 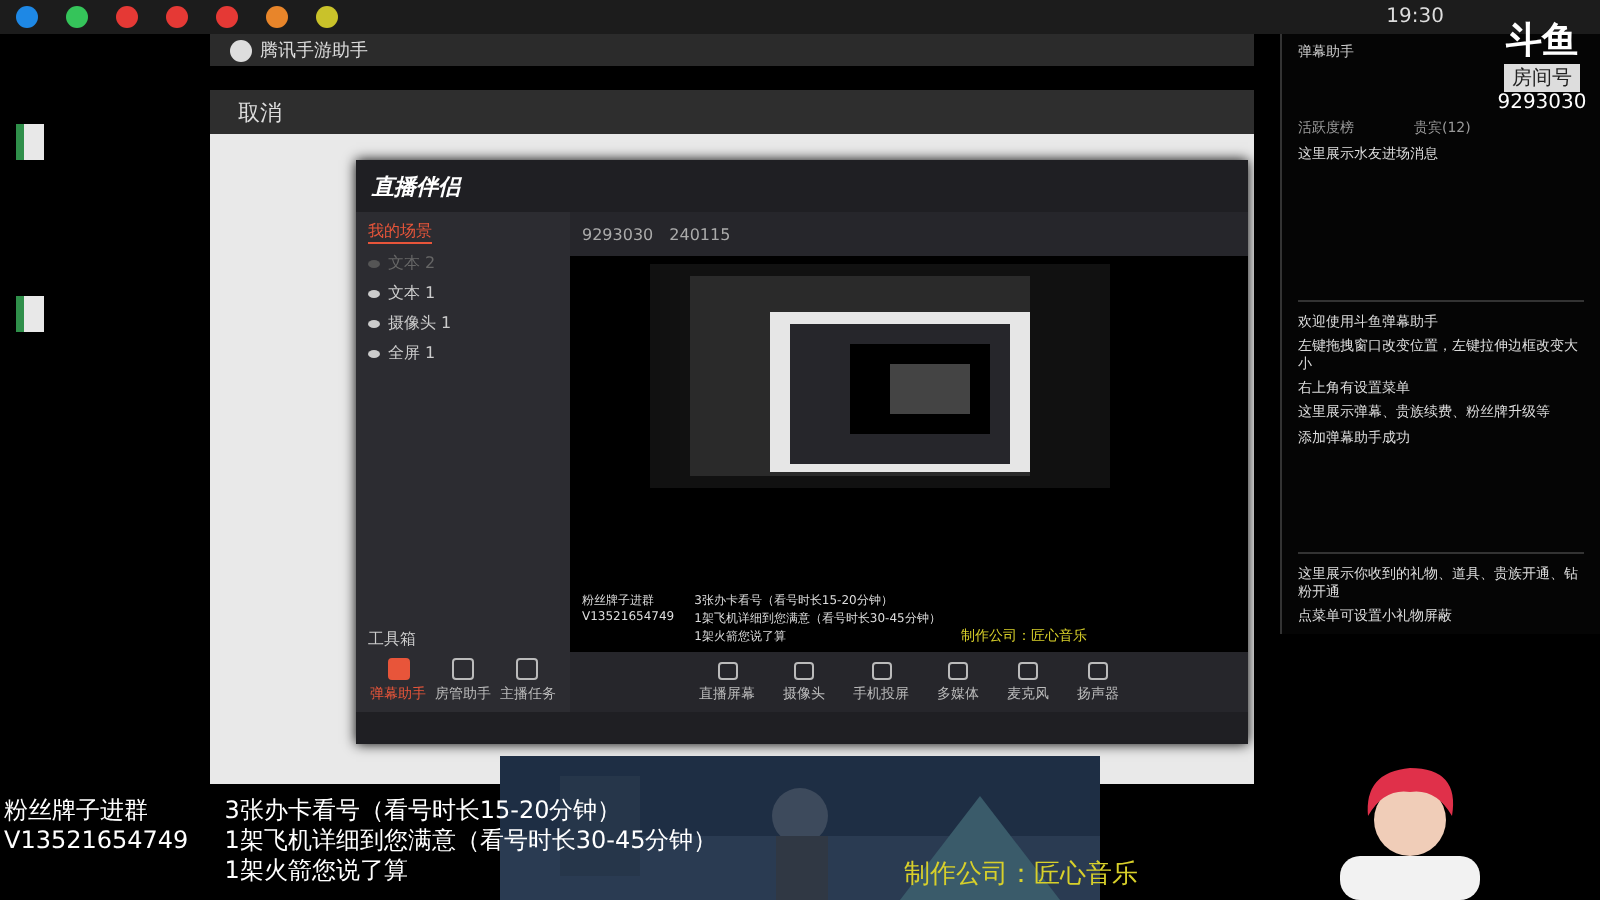 I want to click on layer-label: 摄像头 1, so click(x=420, y=323).